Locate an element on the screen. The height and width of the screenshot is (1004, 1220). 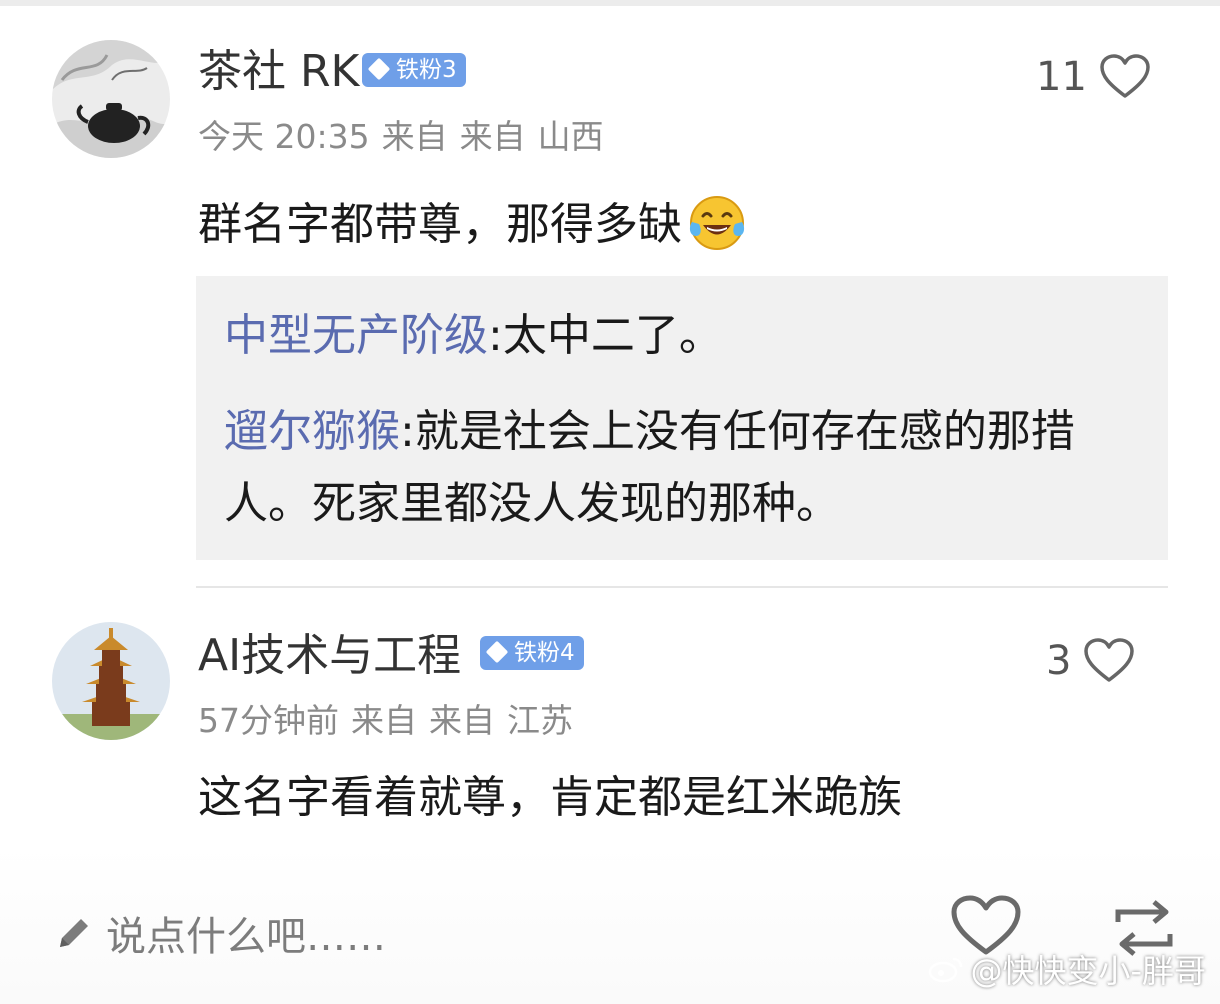
username: AI技术与工程 is located at coordinates (329, 656).